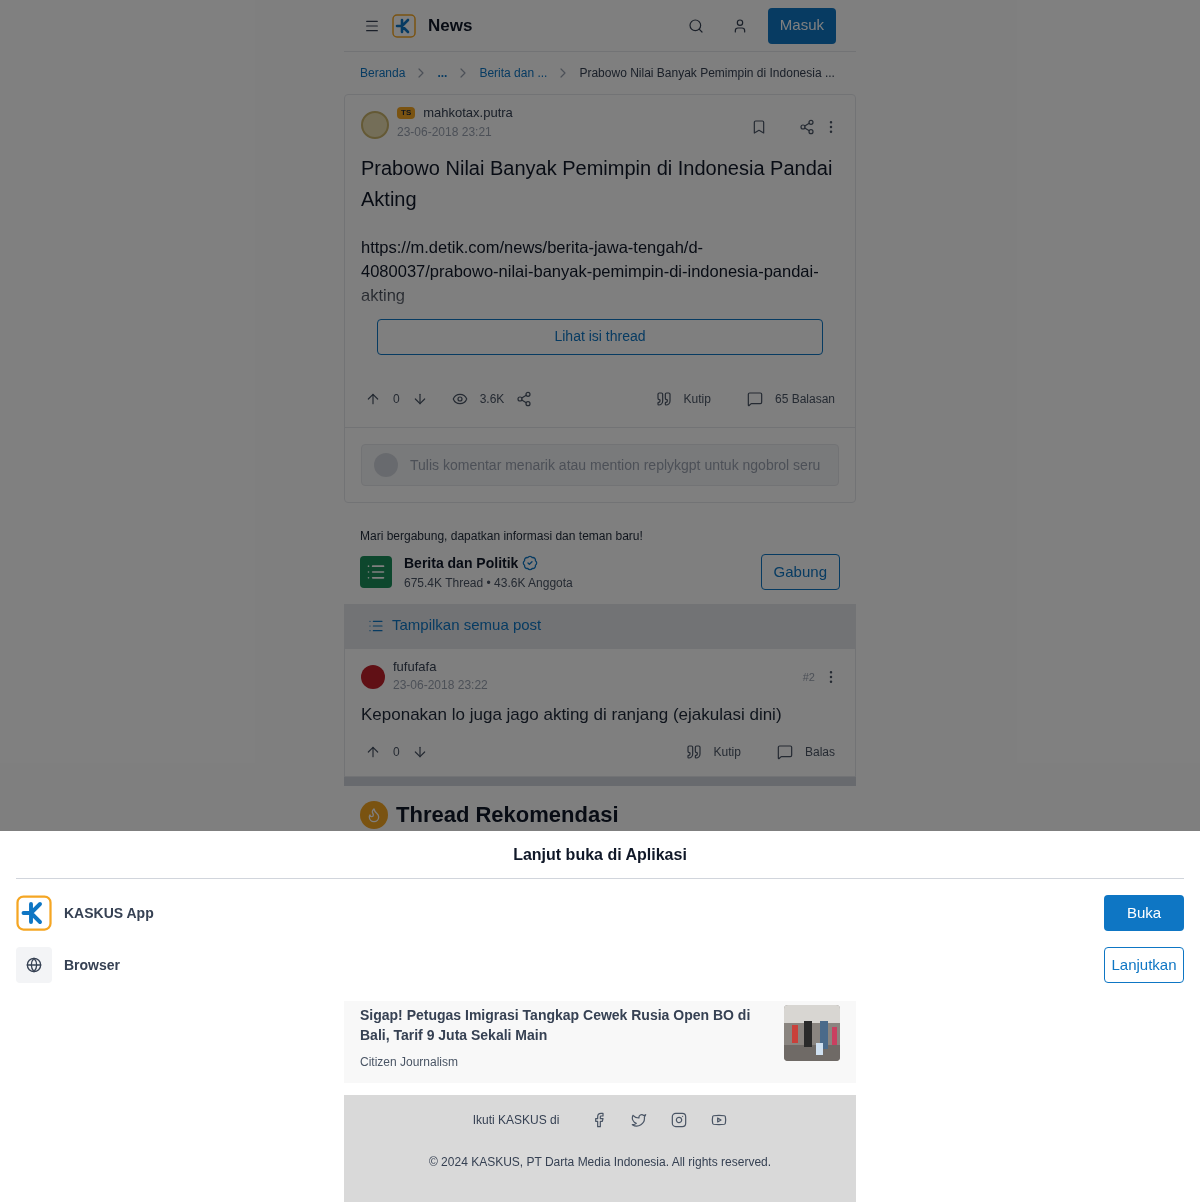 The image size is (1200, 1202). Describe the element at coordinates (590, 271) in the screenshot. I see `thread-body: https://m.detik.com/news/berita-jawa-tengah/d-4080037/prabowo-nilai-banyak-pemimpin-di-indonesia-pandai-akting` at that location.